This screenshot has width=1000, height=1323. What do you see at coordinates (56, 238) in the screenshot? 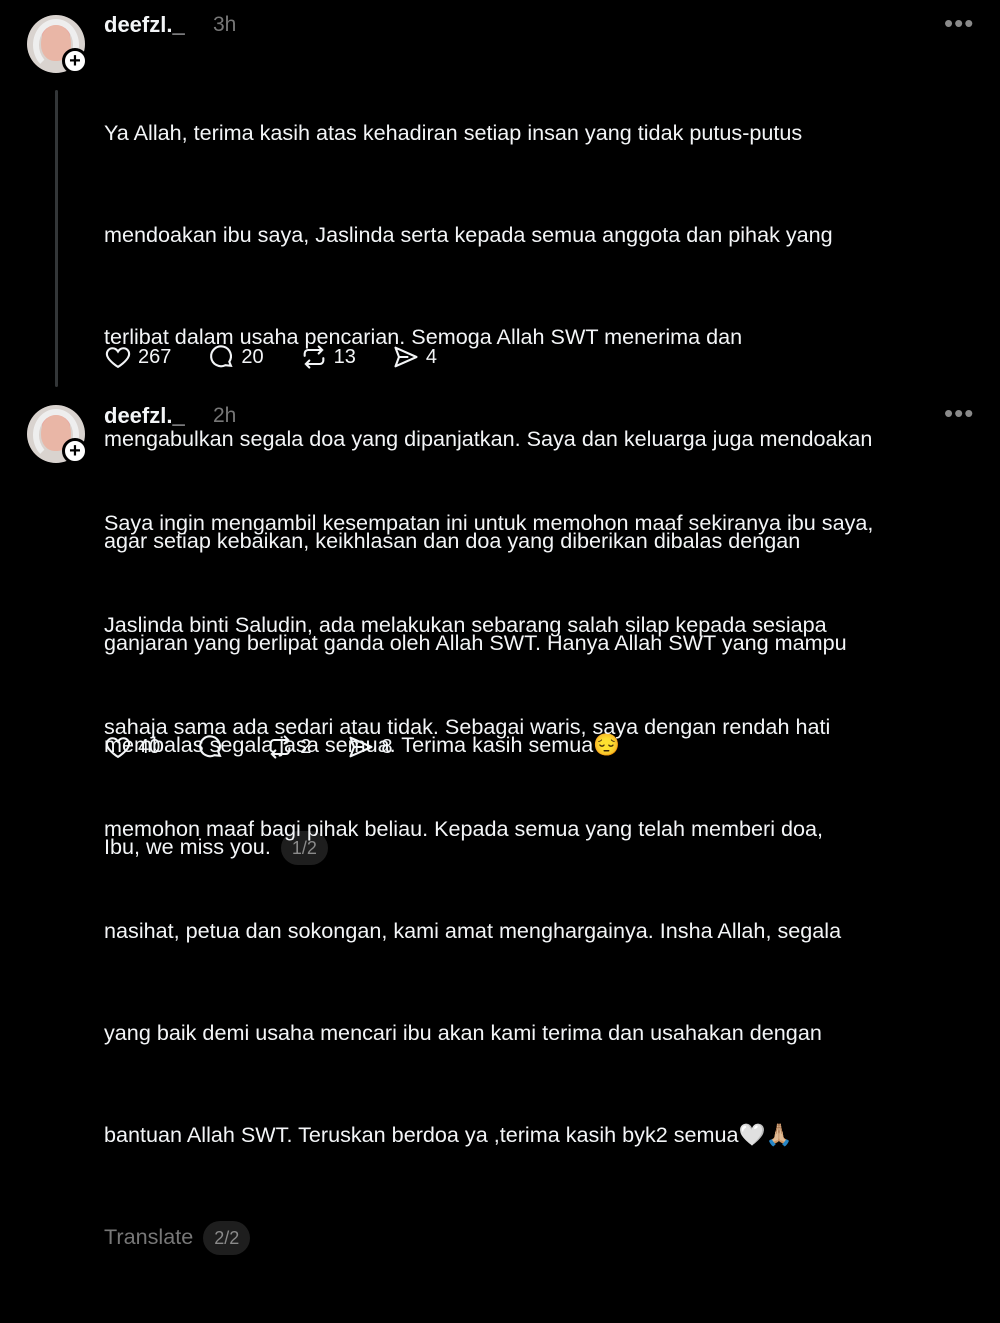
I see `thread-line` at bounding box center [56, 238].